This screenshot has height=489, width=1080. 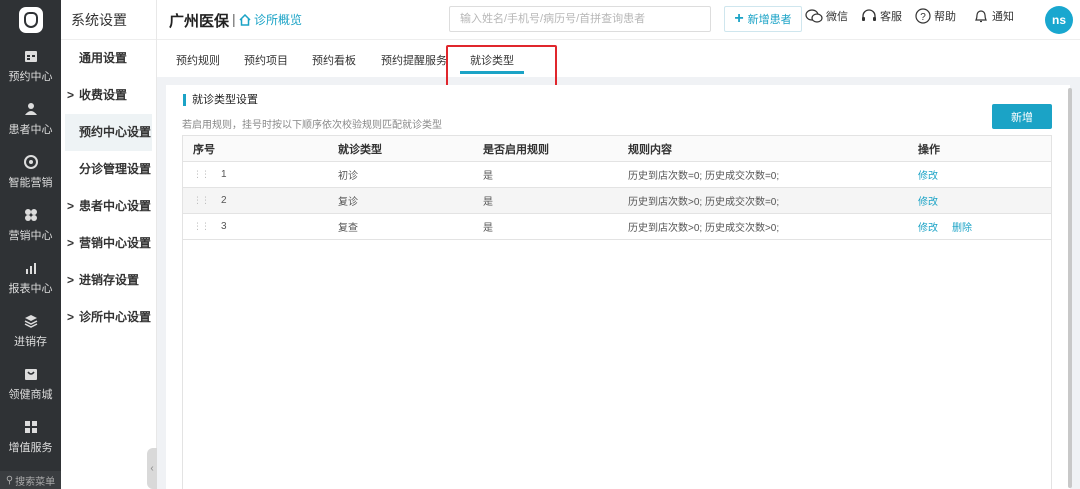 What do you see at coordinates (993, 16) in the screenshot?
I see `notification-button: 通知` at bounding box center [993, 16].